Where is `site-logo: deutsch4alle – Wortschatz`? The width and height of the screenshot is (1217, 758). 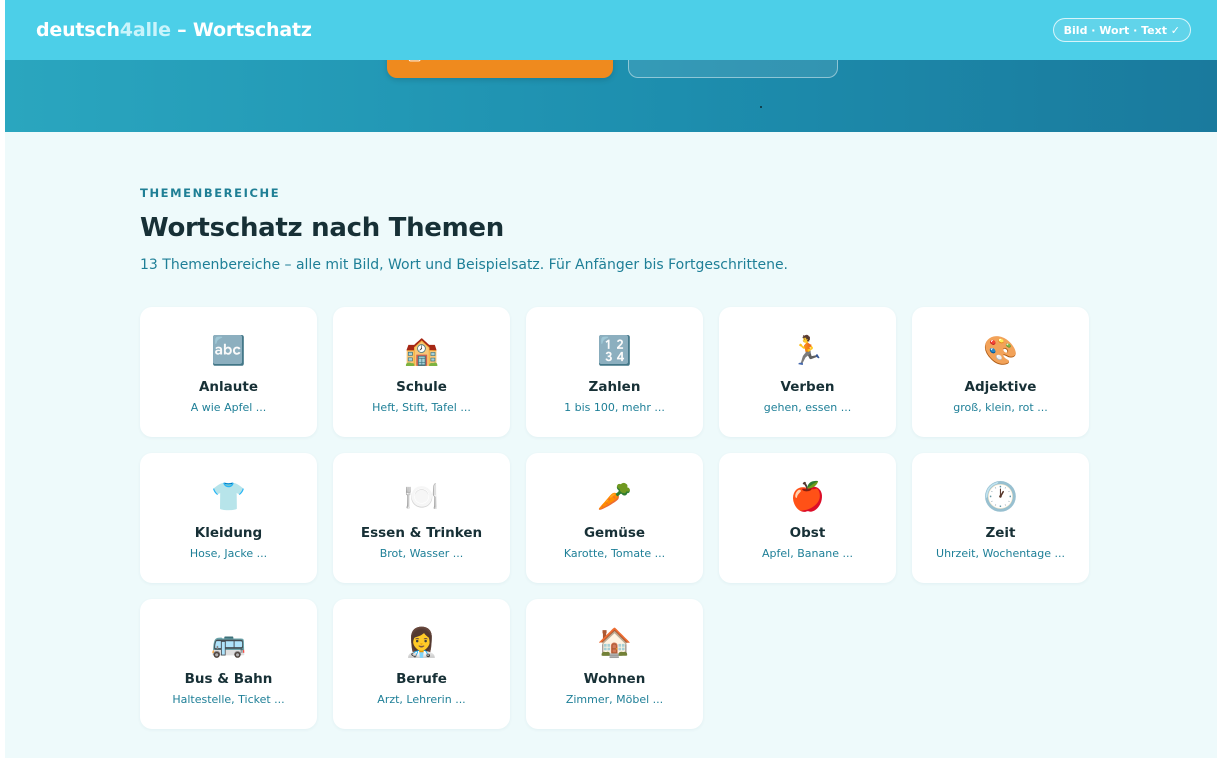 site-logo: deutsch4alle – Wortschatz is located at coordinates (174, 30).